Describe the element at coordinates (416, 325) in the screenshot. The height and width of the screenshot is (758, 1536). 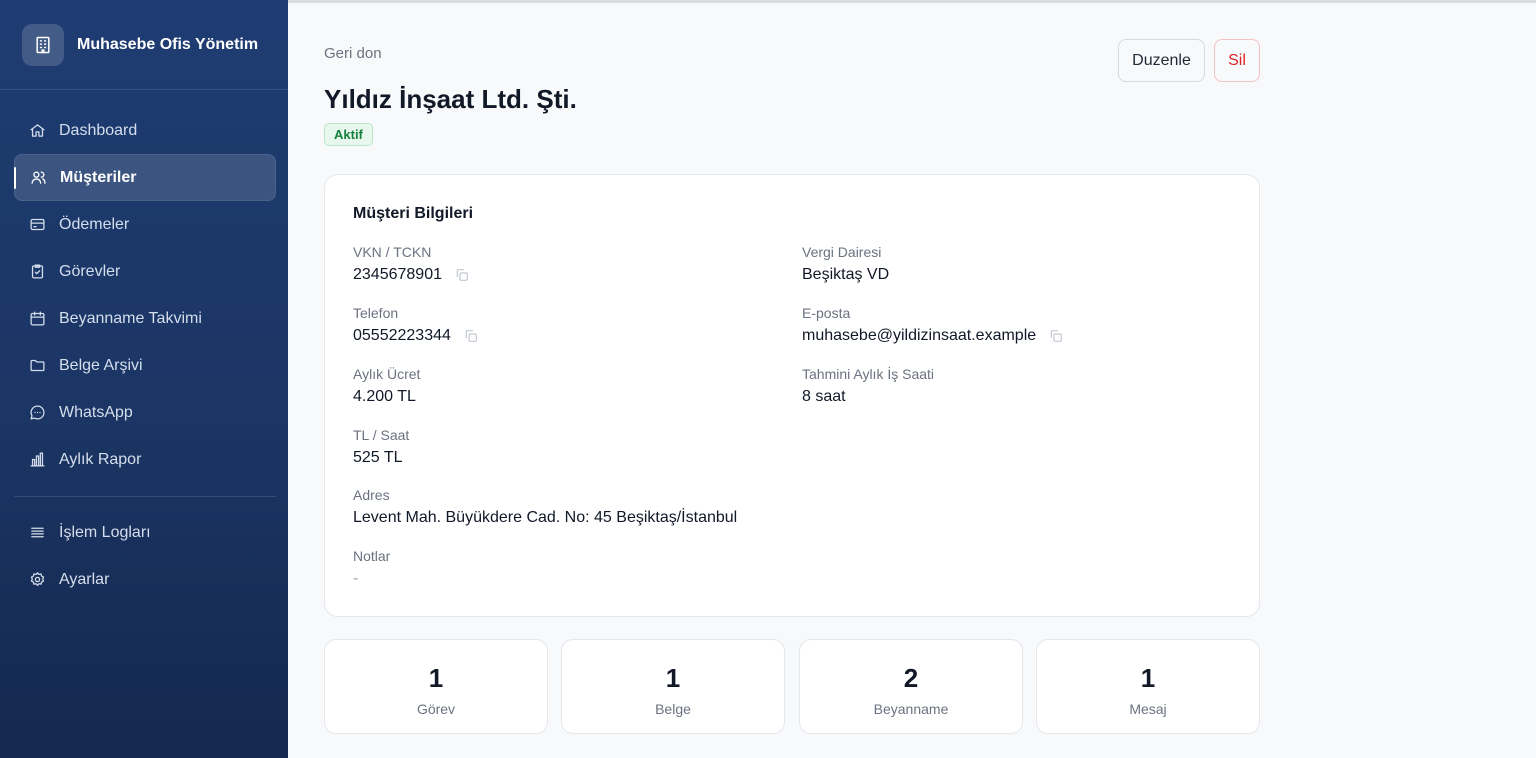
I see `field-phone: Telefon 05552223344` at that location.